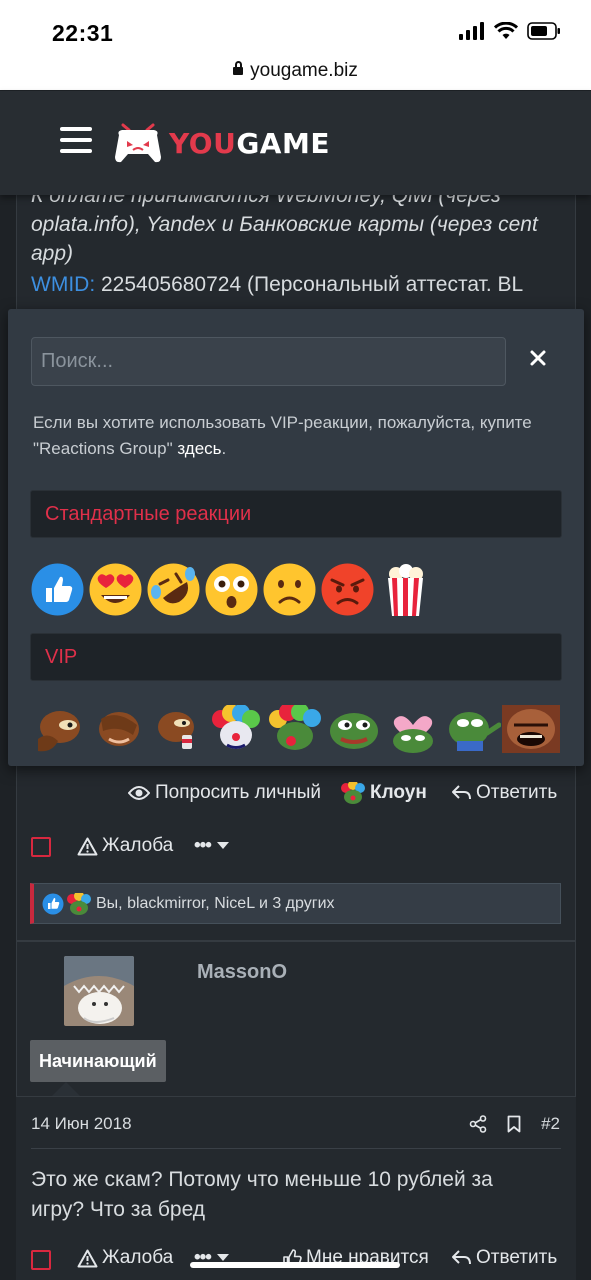 Image resolution: width=591 pixels, height=1280 pixels. What do you see at coordinates (98, 1061) in the screenshot?
I see `user-rank-badge: Начинающий` at bounding box center [98, 1061].